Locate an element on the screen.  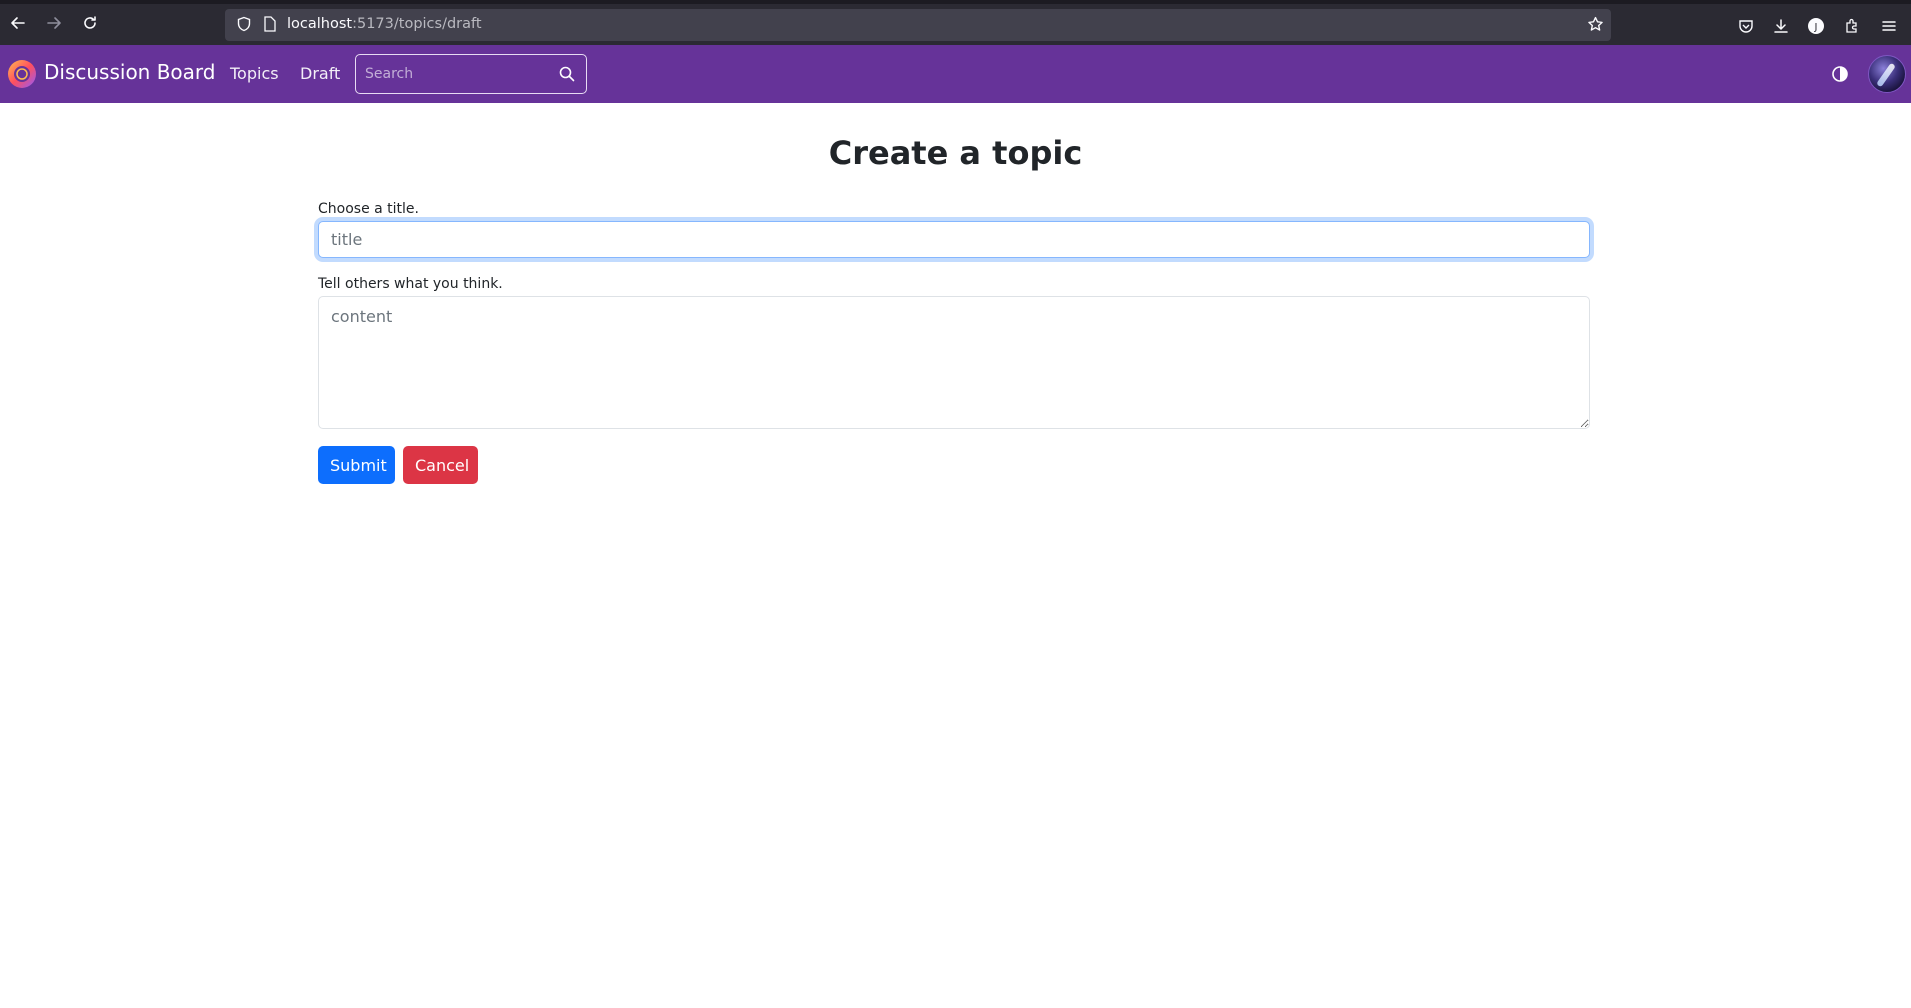
url-text: localhost:5173/topics/draft is located at coordinates (384, 24).